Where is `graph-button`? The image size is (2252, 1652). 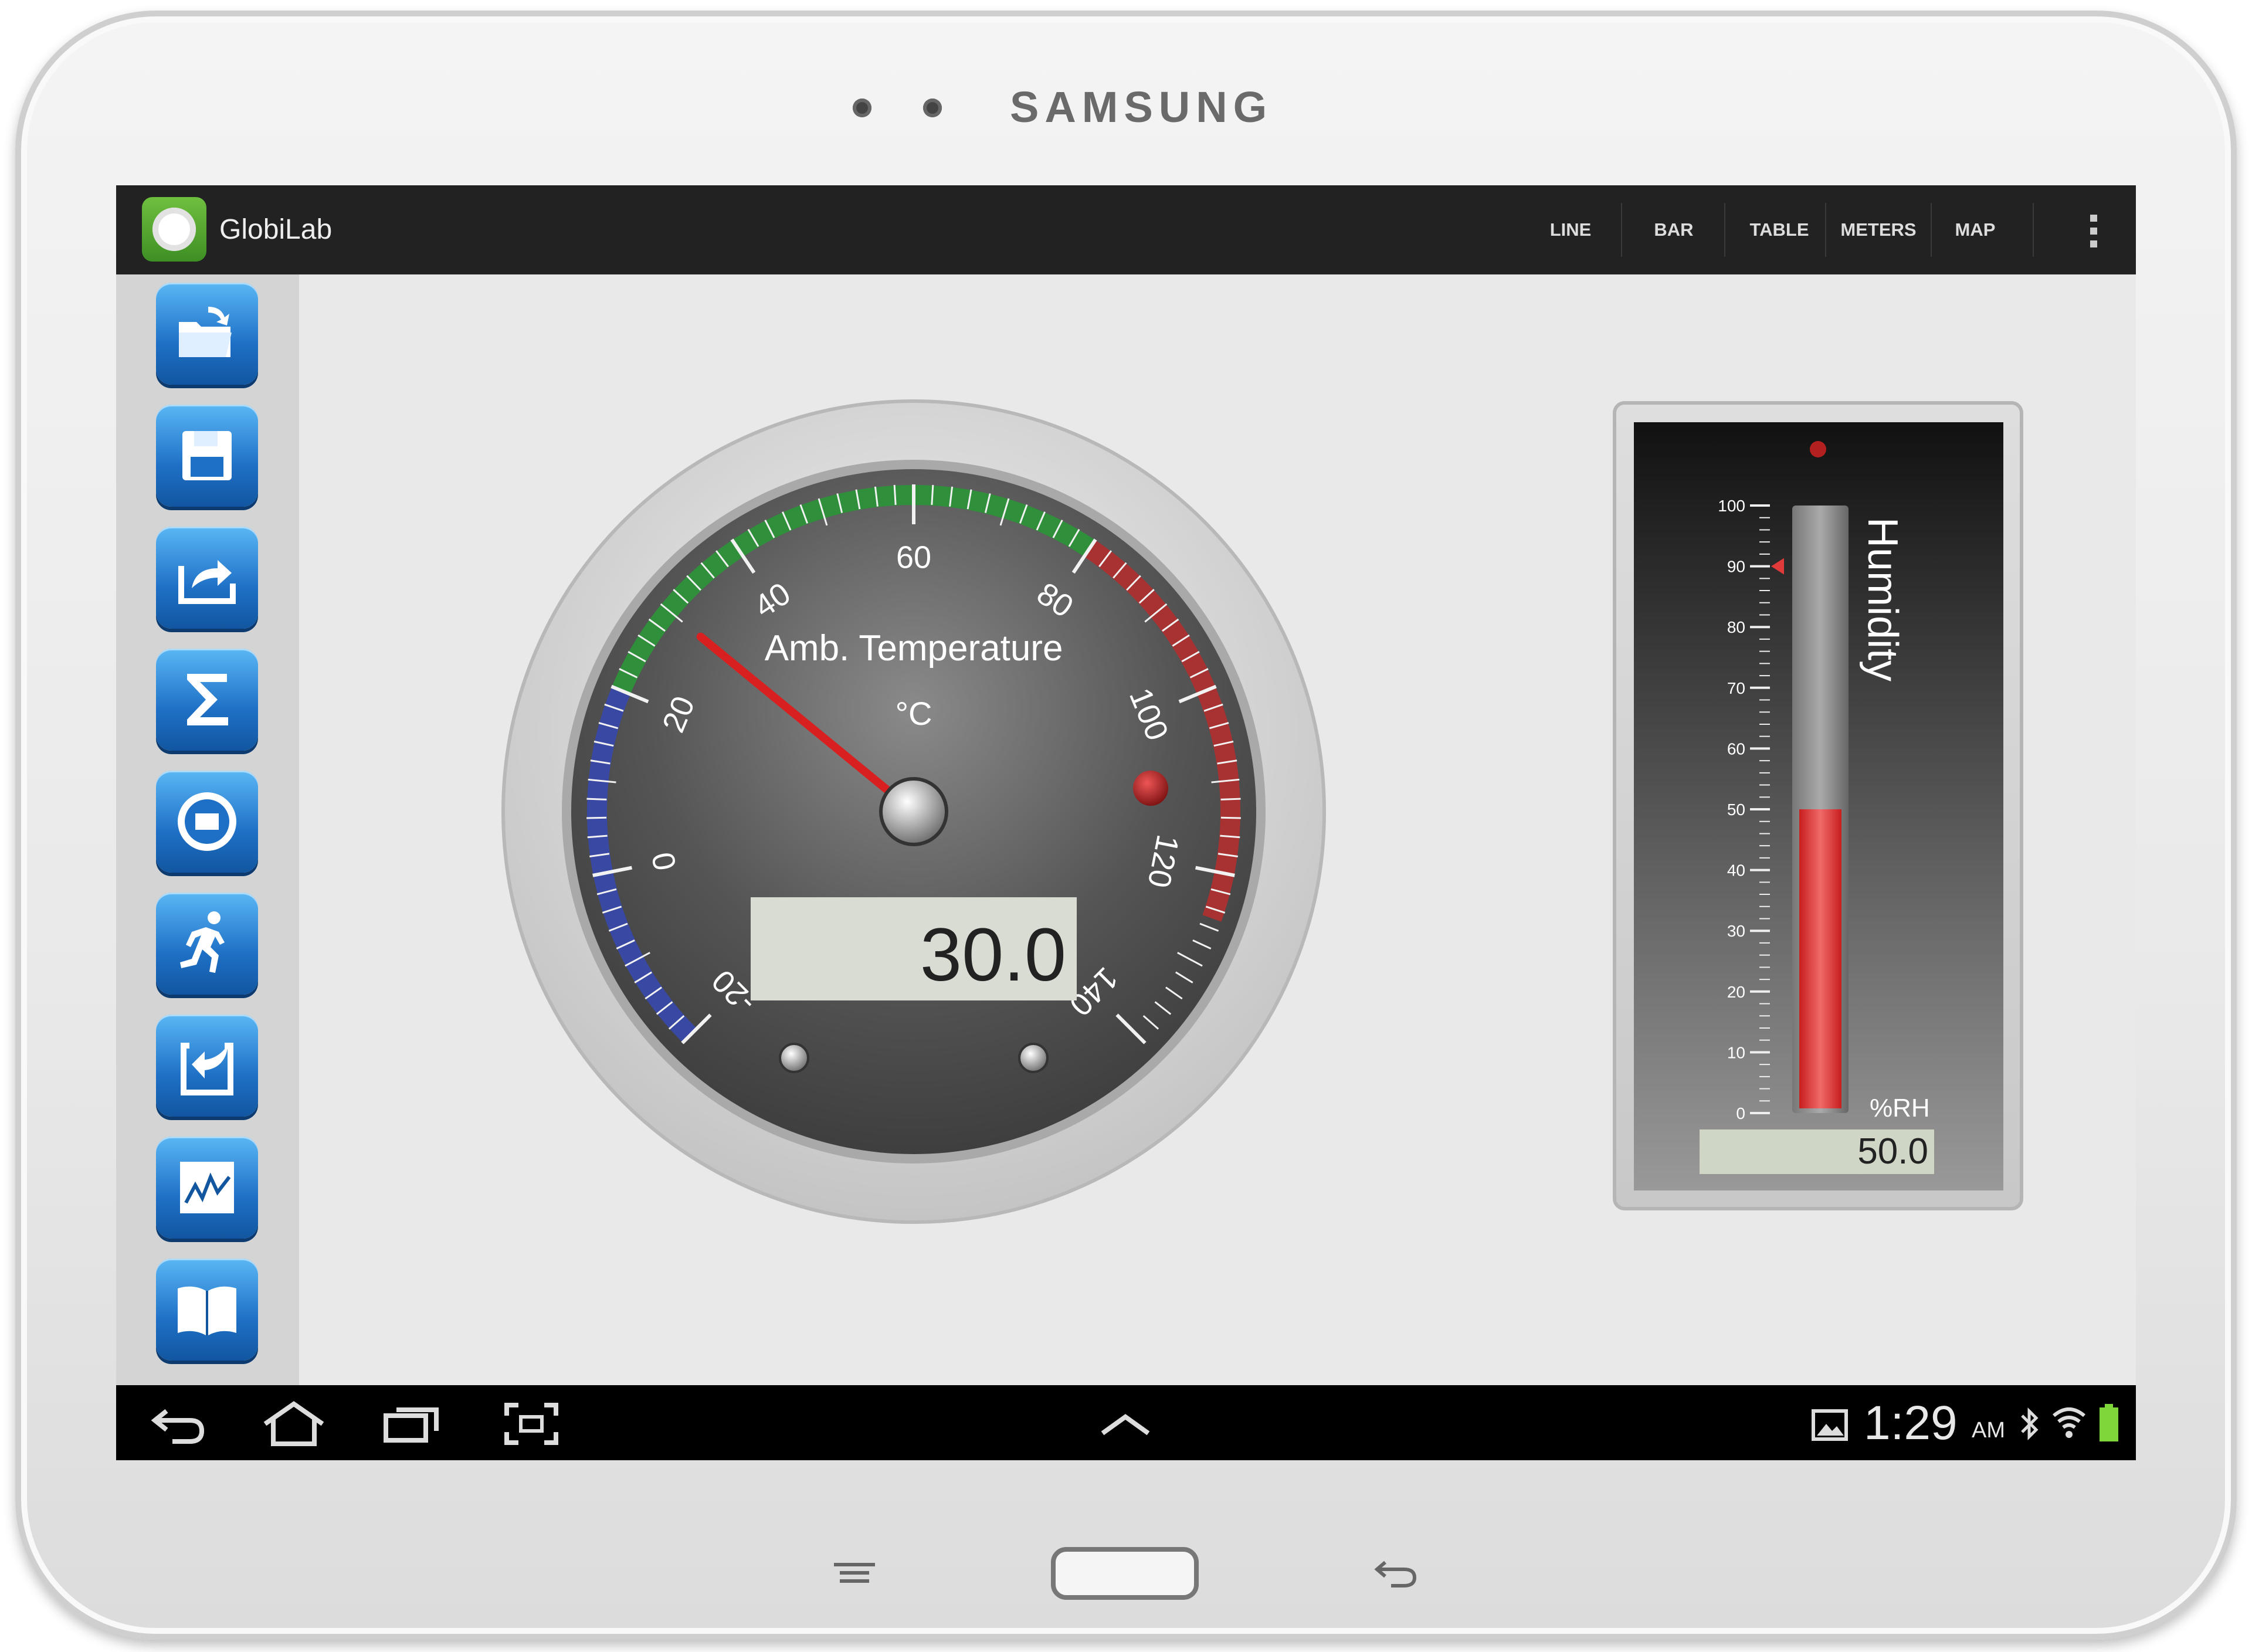
graph-button is located at coordinates (207, 1188).